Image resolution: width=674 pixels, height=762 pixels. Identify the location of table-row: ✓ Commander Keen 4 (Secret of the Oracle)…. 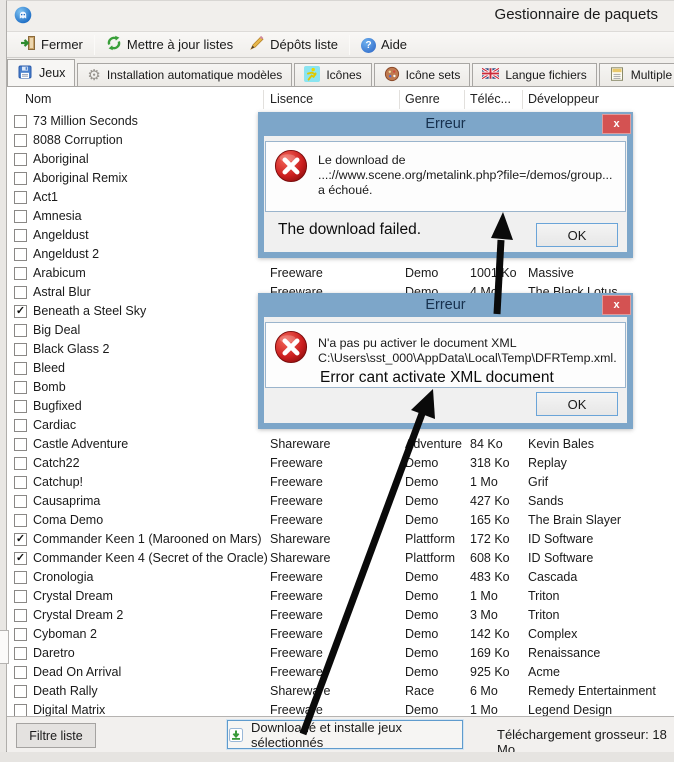
(340, 558).